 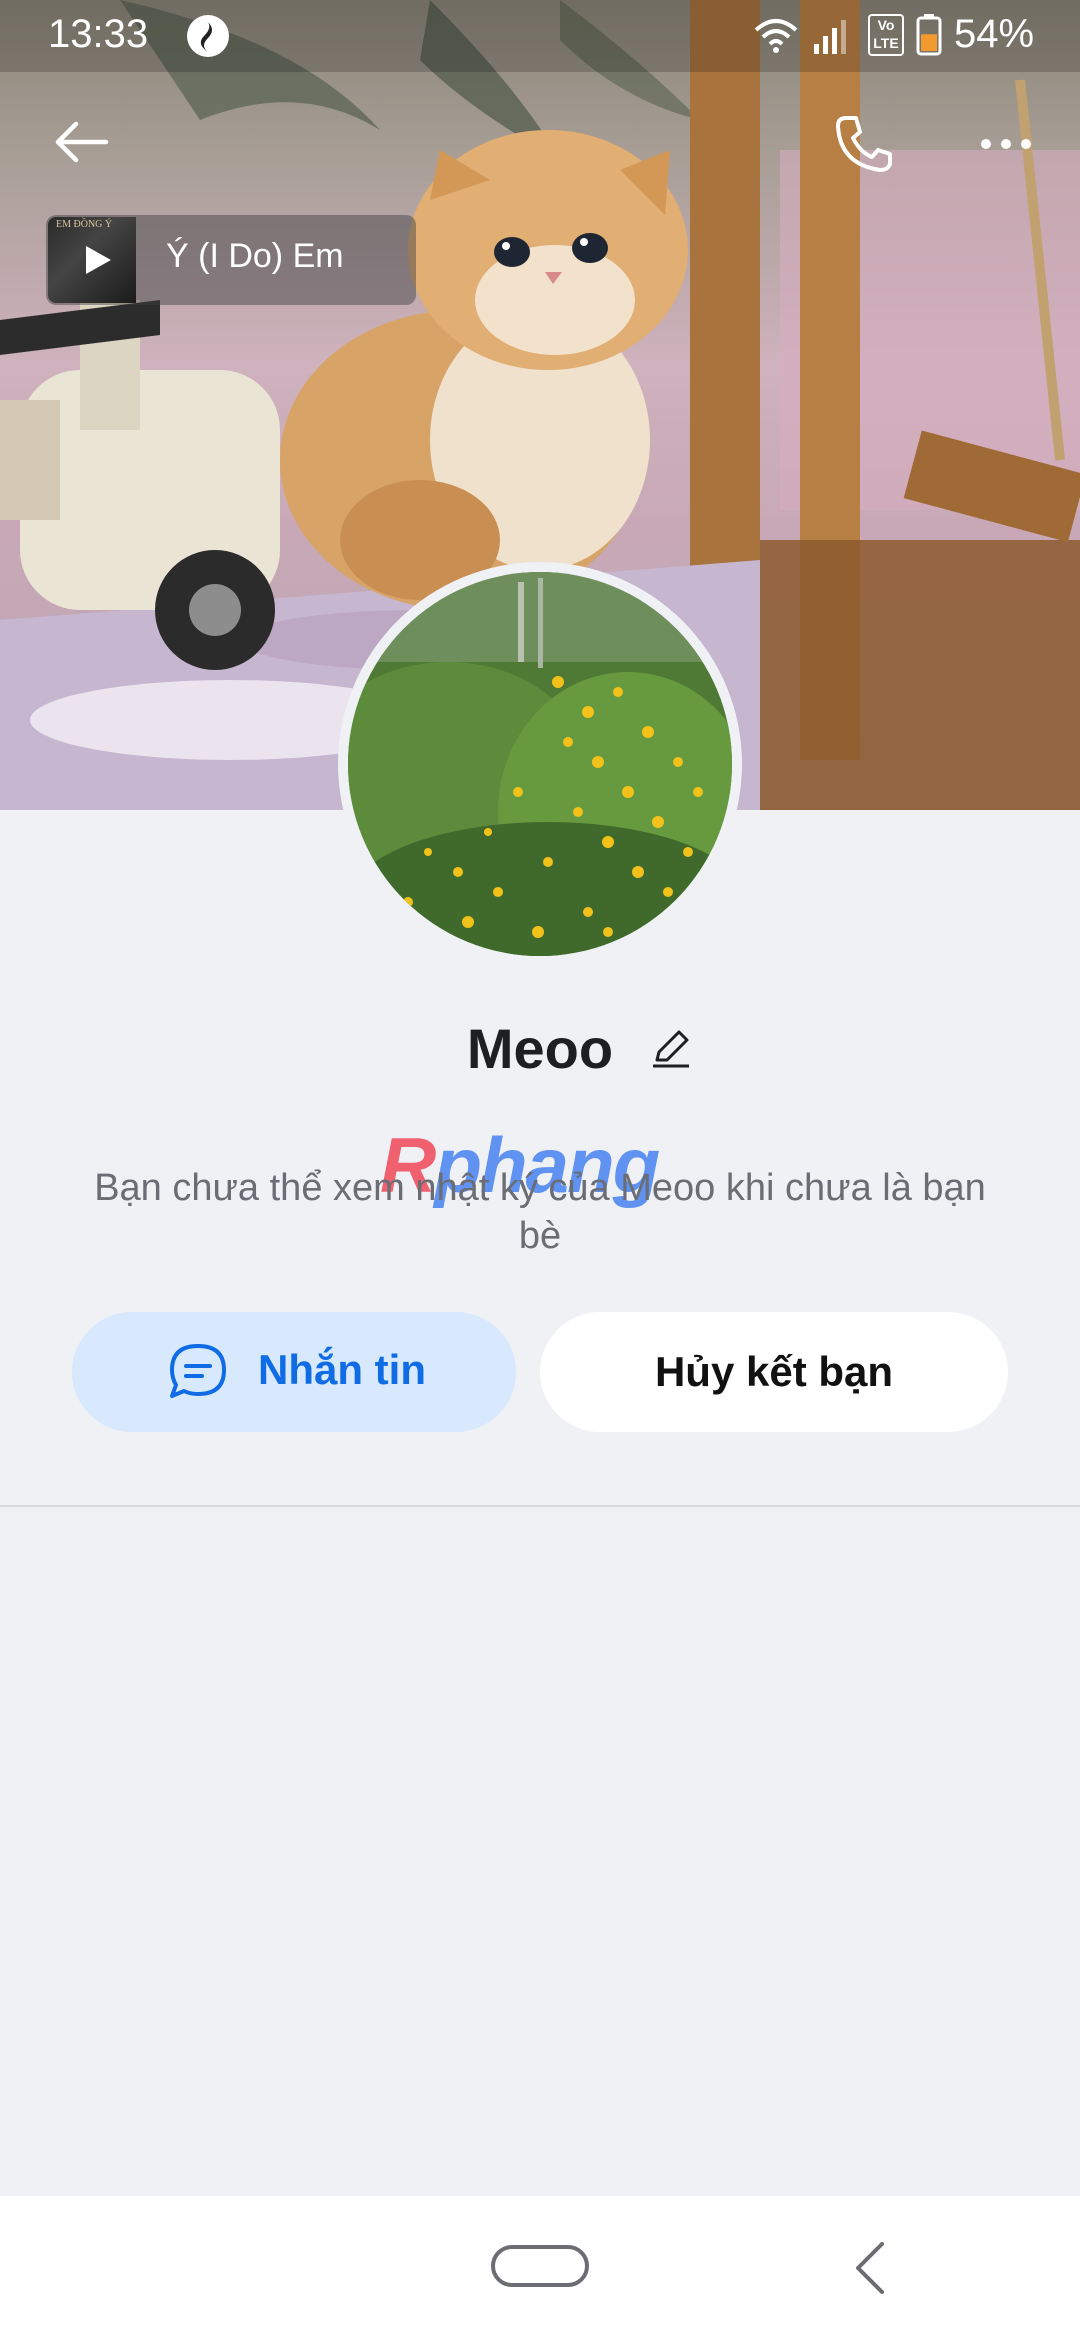 What do you see at coordinates (97, 260) in the screenshot?
I see `play-icon` at bounding box center [97, 260].